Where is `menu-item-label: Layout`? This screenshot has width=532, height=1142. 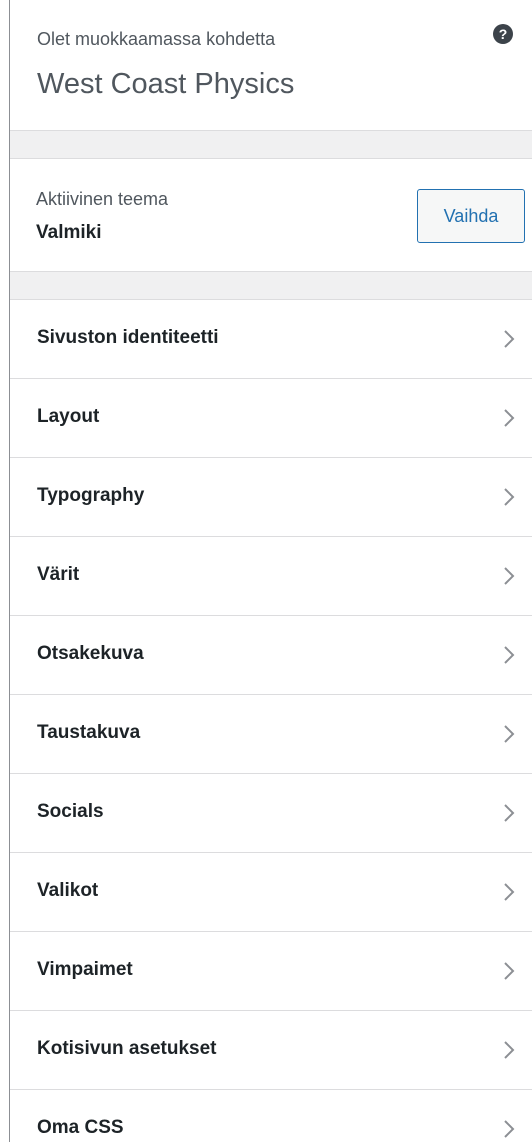
menu-item-label: Layout is located at coordinates (68, 416).